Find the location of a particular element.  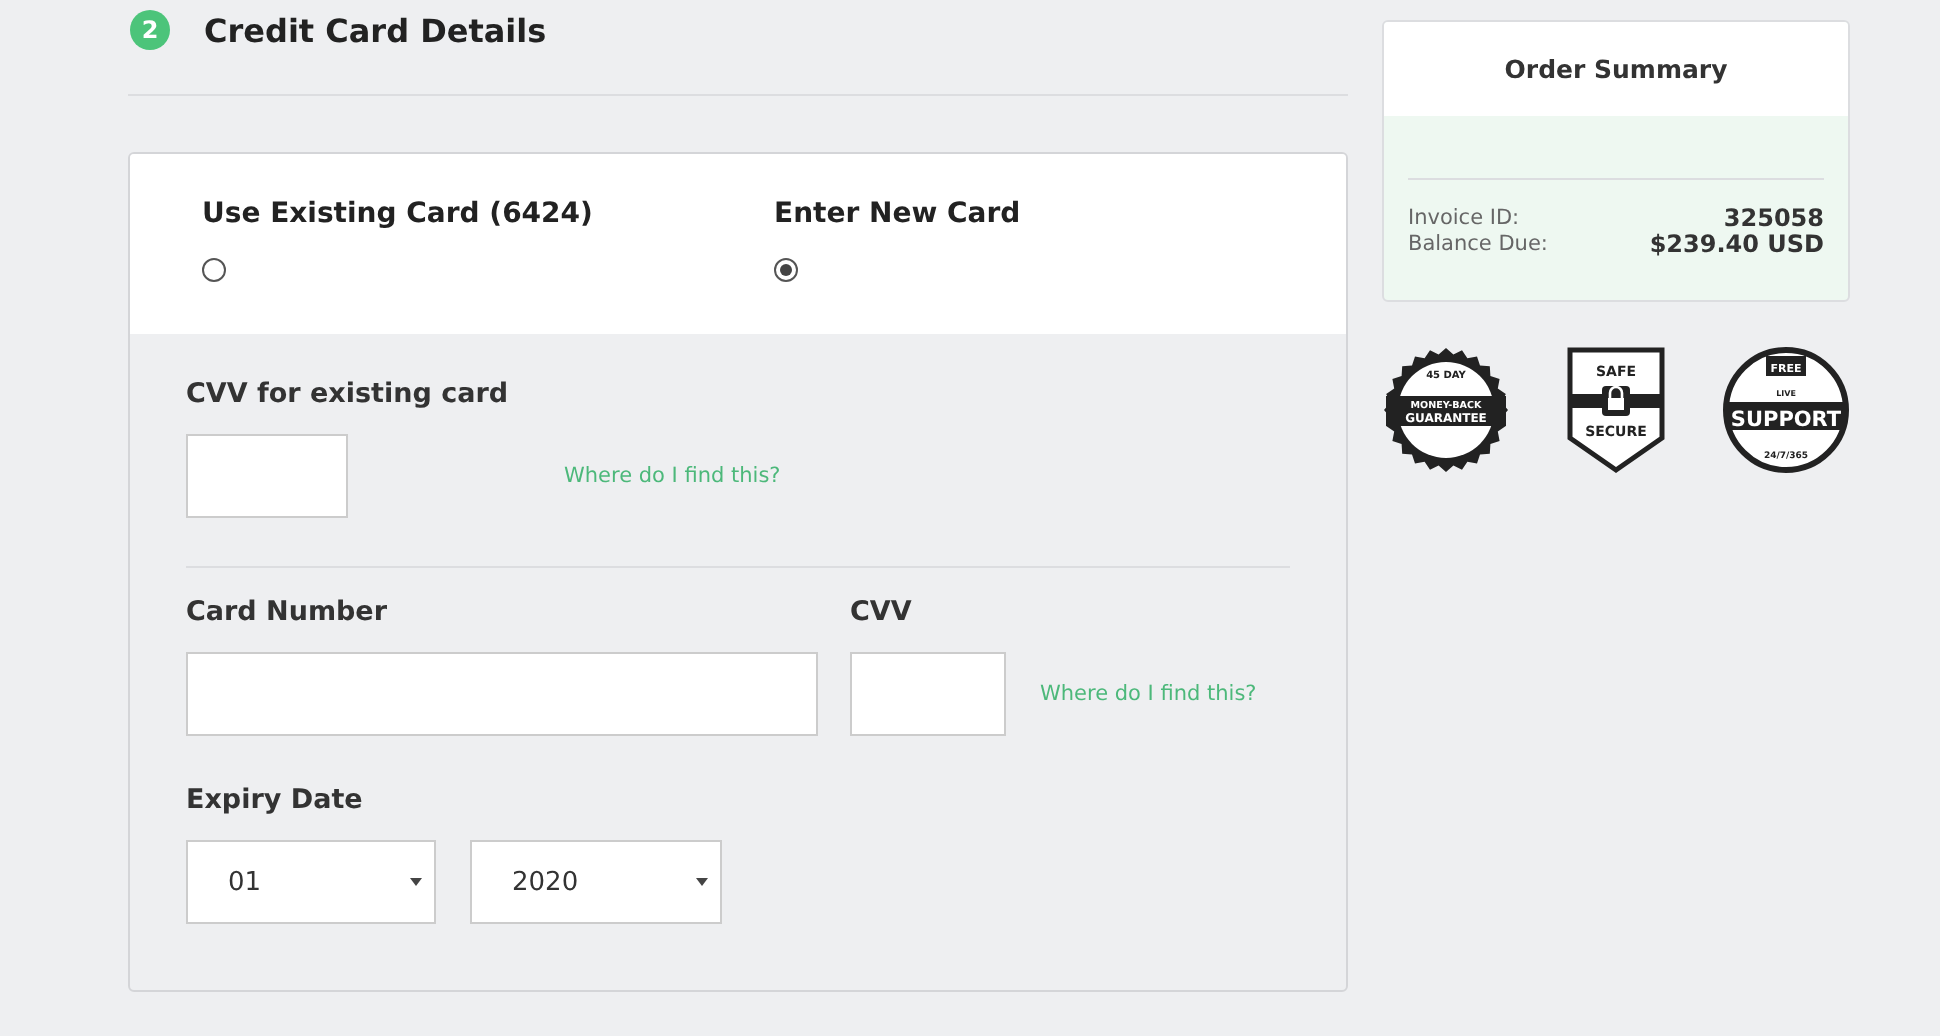

seal-icon is located at coordinates (1446, 410).